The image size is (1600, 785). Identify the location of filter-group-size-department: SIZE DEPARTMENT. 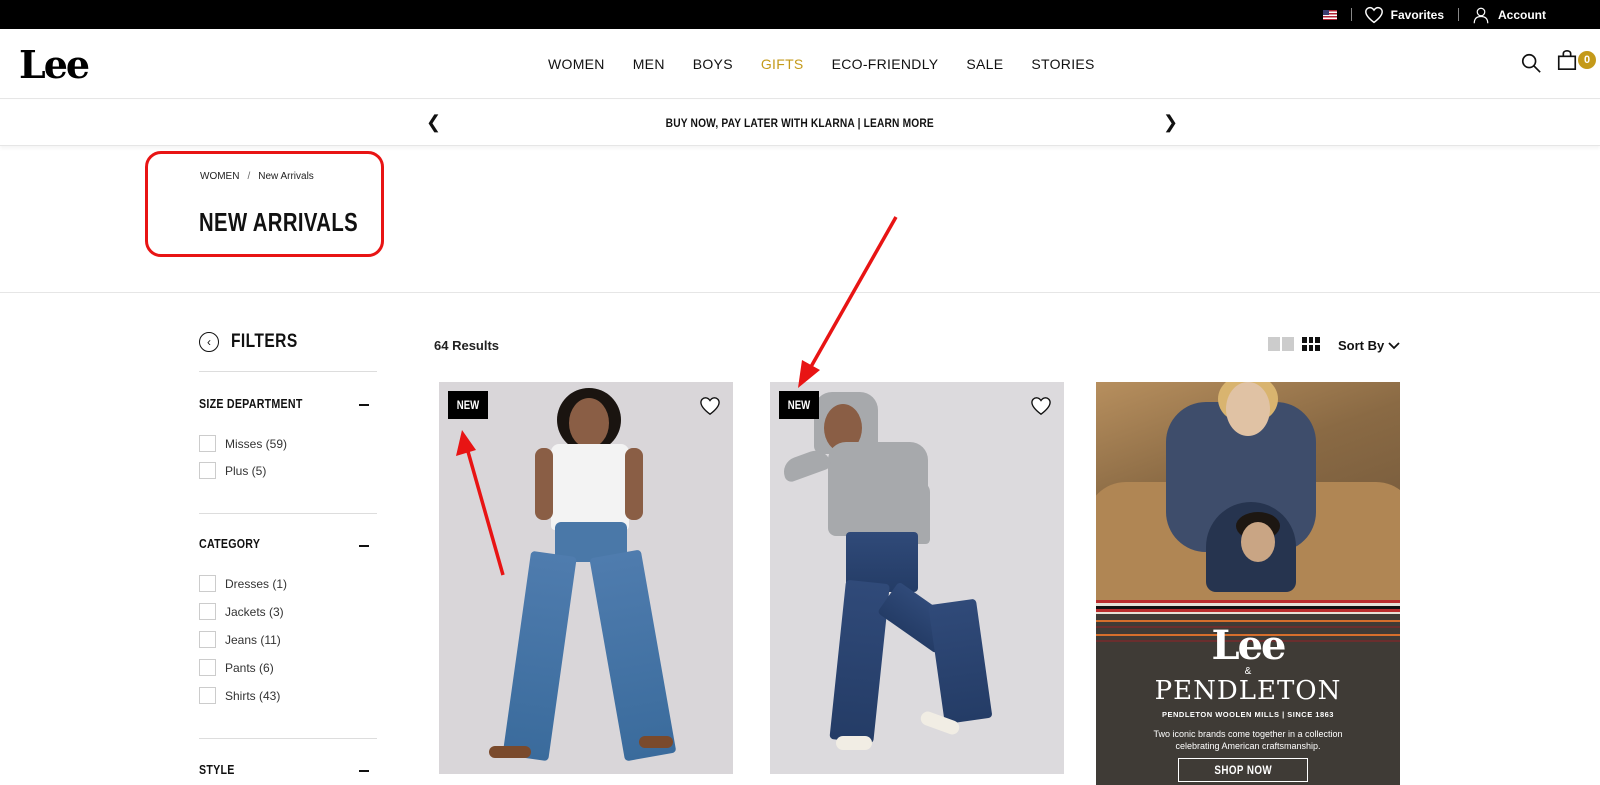
(251, 403).